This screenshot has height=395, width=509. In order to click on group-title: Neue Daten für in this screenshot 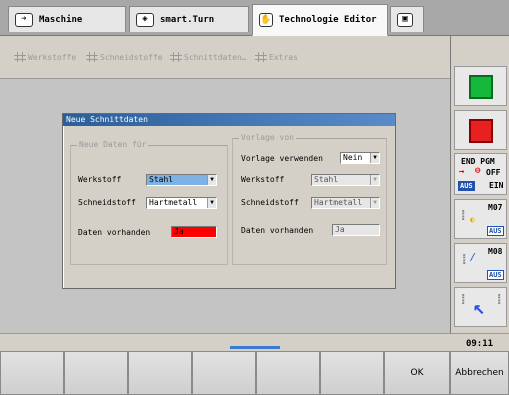, I will do `click(113, 144)`.